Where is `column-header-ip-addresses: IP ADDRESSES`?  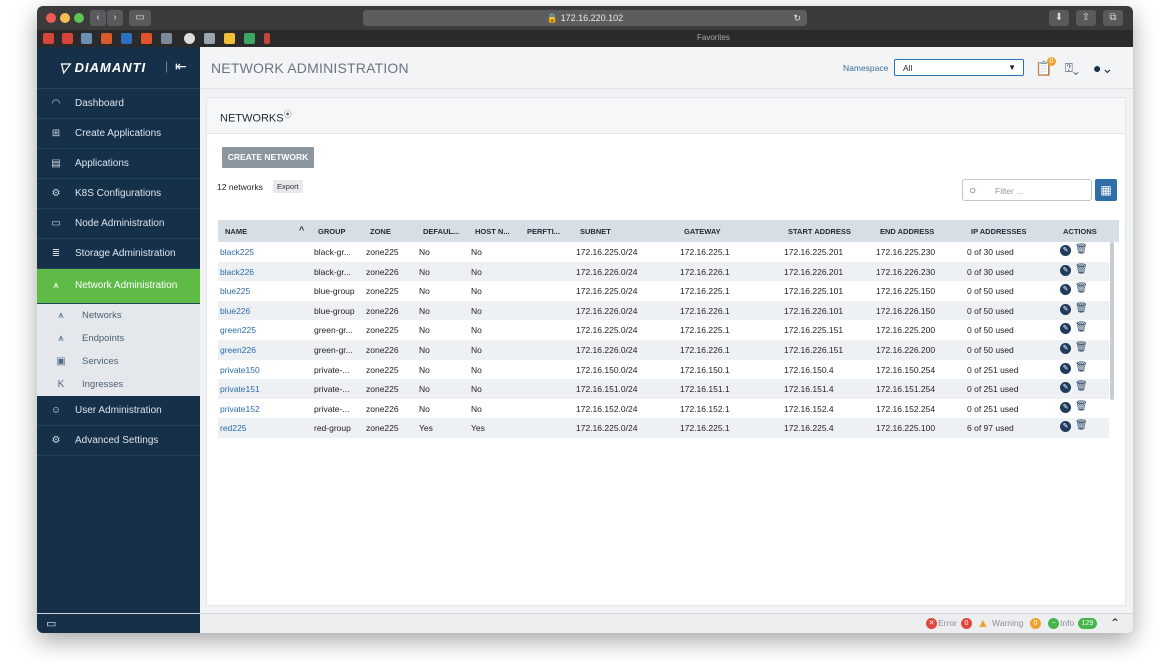 column-header-ip-addresses: IP ADDRESSES is located at coordinates (998, 231).